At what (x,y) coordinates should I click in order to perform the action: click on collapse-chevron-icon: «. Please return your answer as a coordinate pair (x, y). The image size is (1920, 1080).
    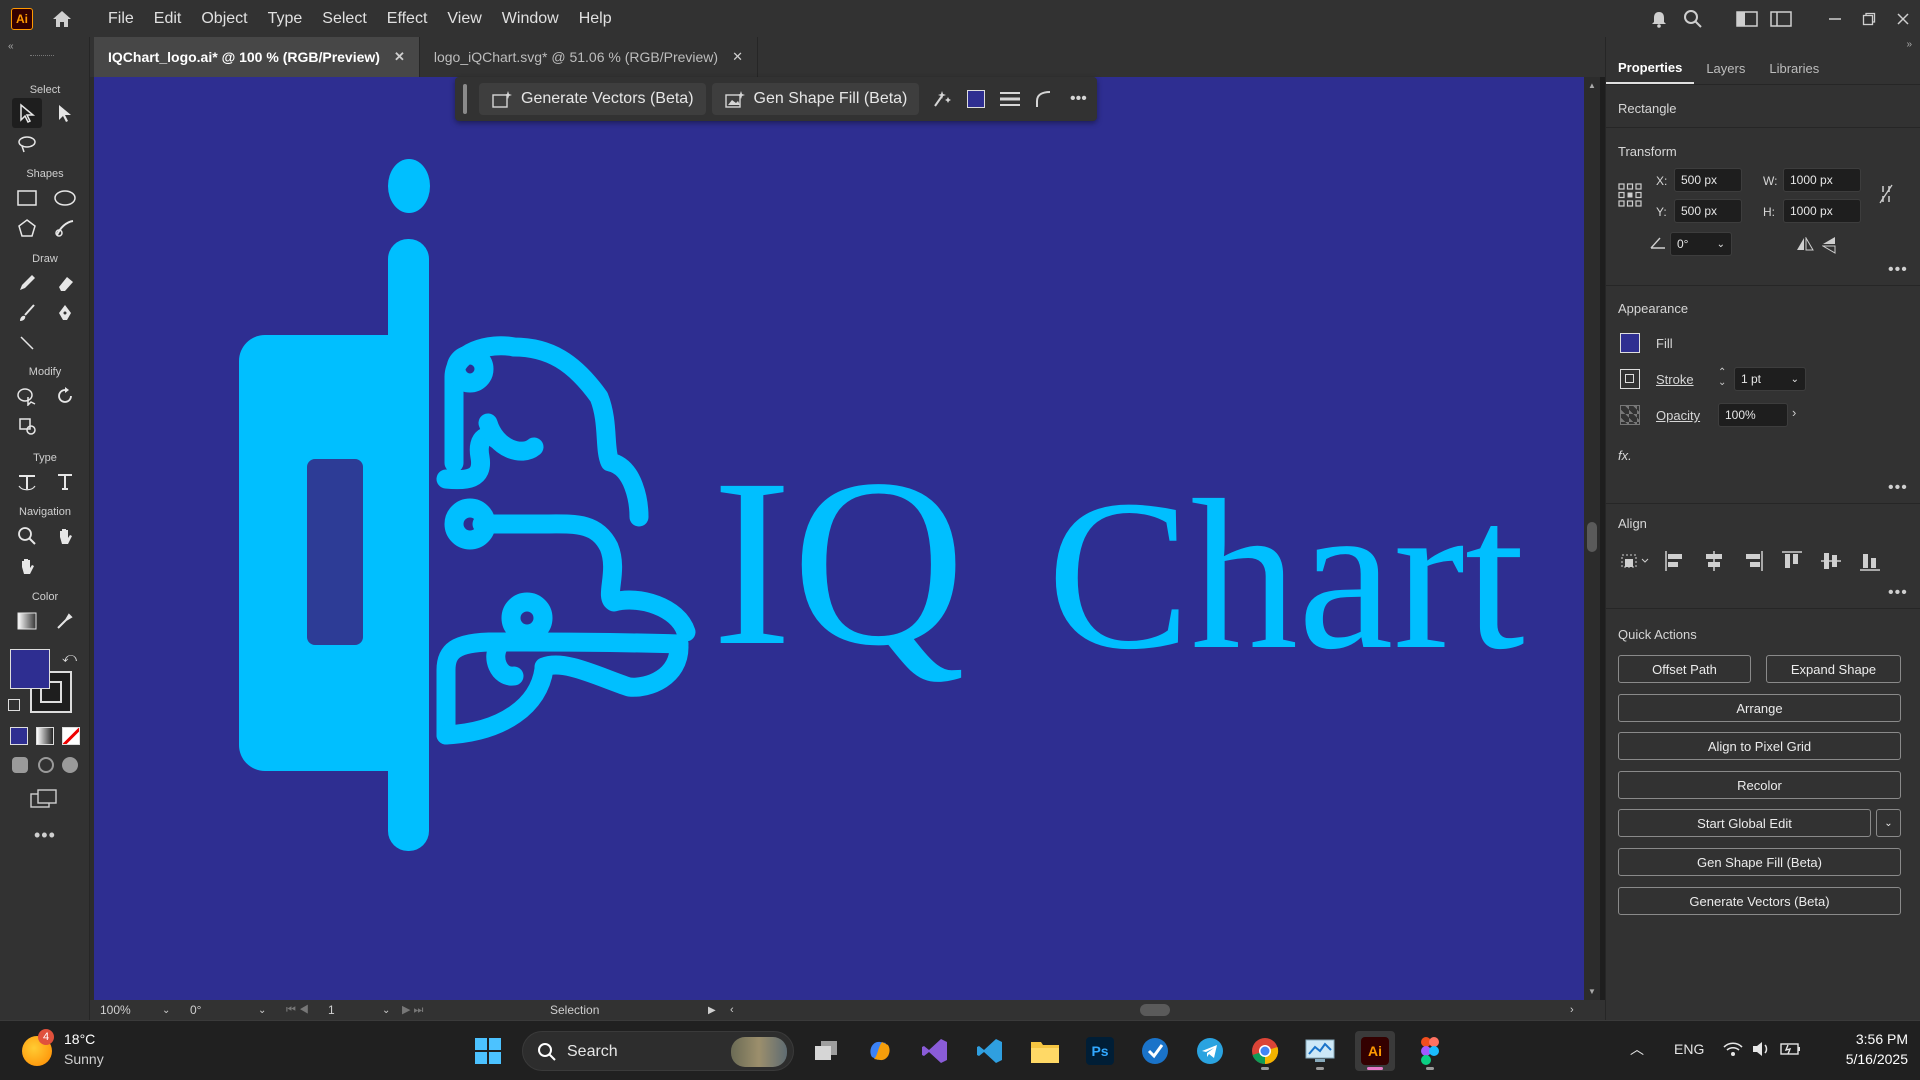
    Looking at the image, I should click on (11, 46).